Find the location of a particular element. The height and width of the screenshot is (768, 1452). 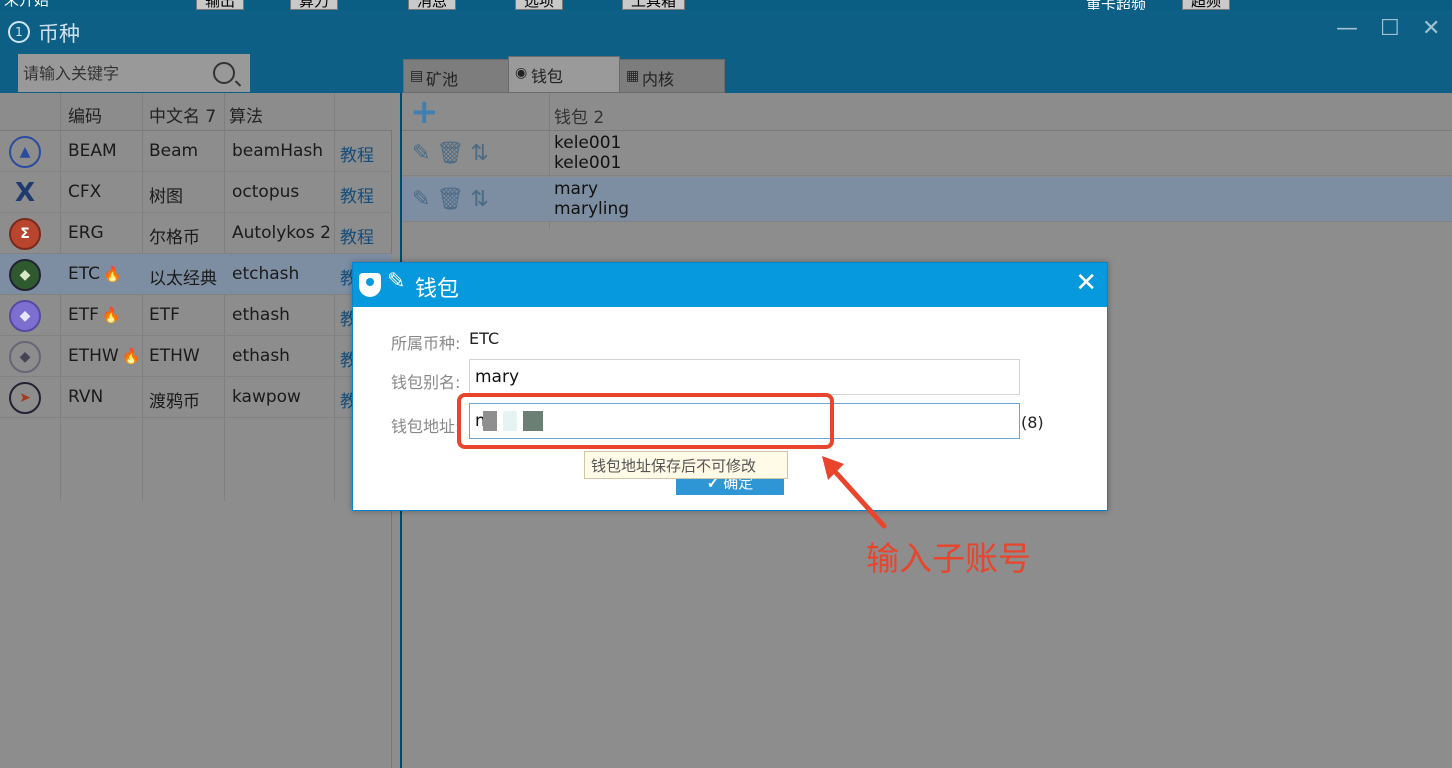

coin-code: ETHW 🔥 is located at coordinates (104, 356).